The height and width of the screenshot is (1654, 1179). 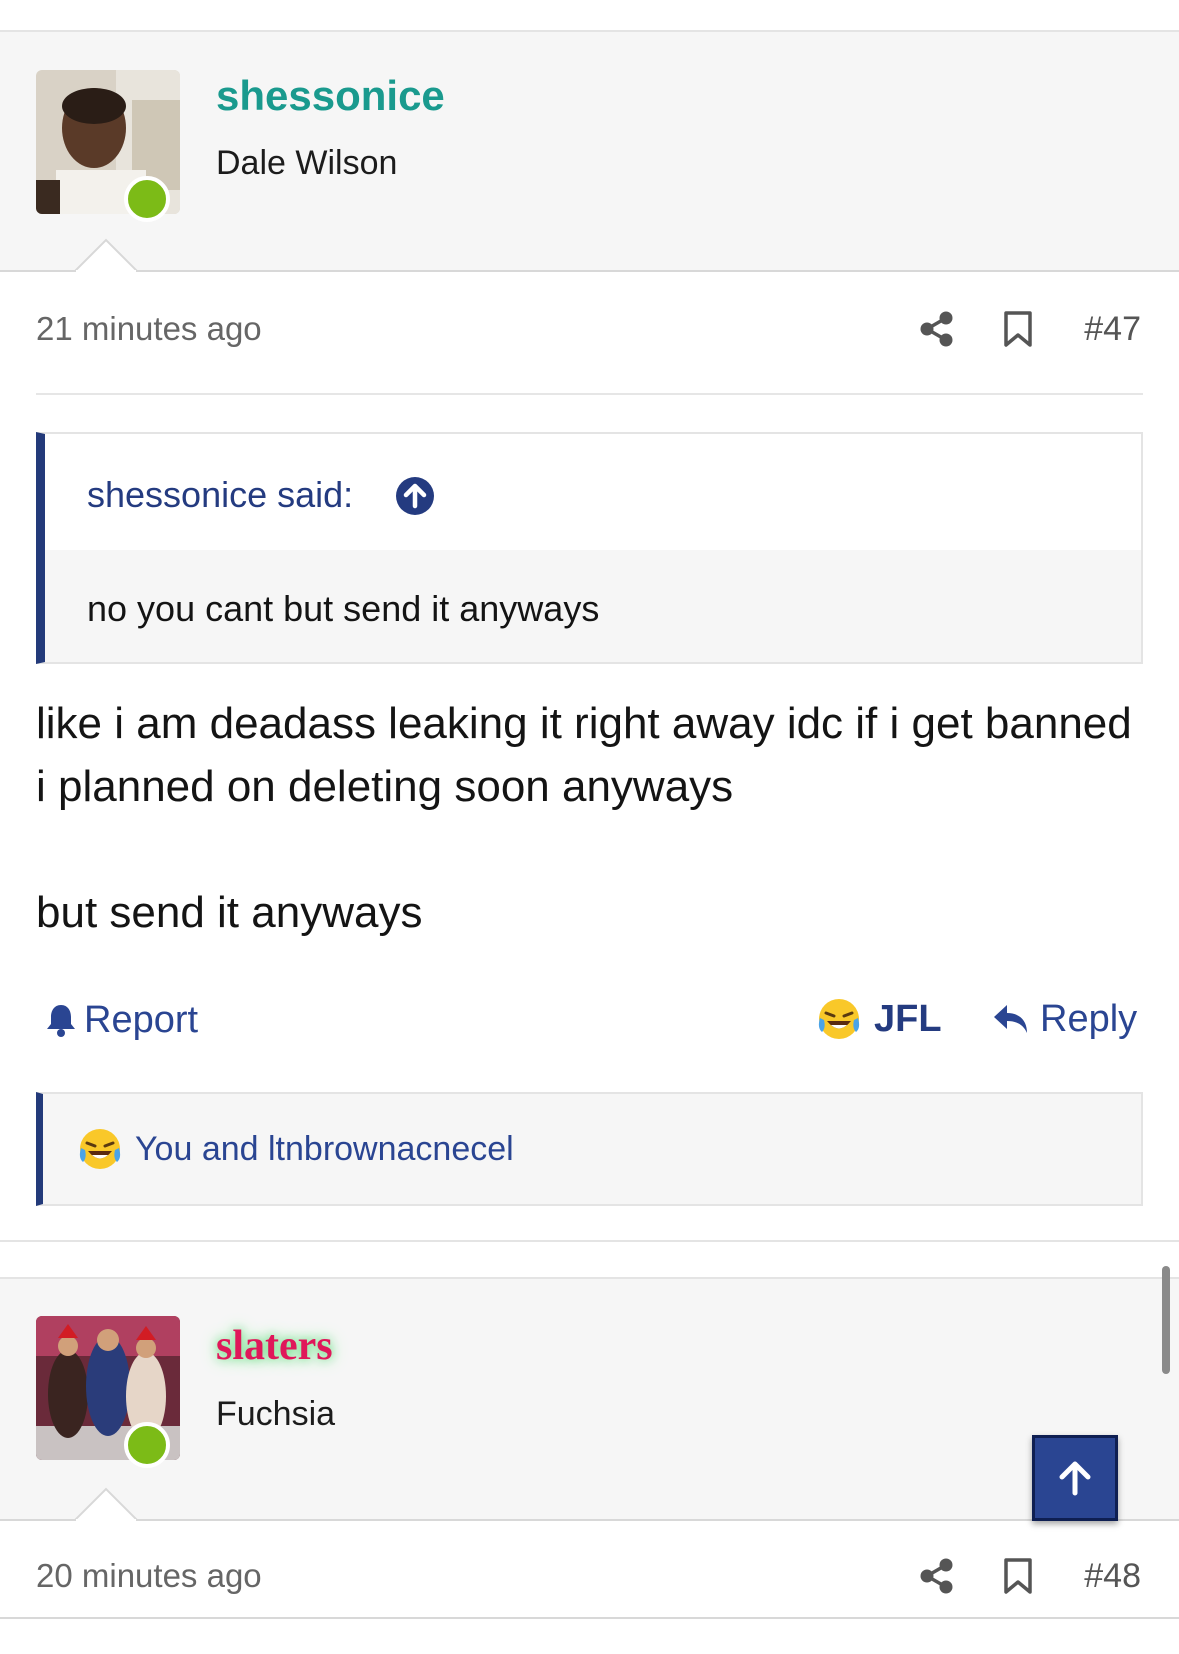 I want to click on reply-label: Reply, so click(x=1089, y=1018).